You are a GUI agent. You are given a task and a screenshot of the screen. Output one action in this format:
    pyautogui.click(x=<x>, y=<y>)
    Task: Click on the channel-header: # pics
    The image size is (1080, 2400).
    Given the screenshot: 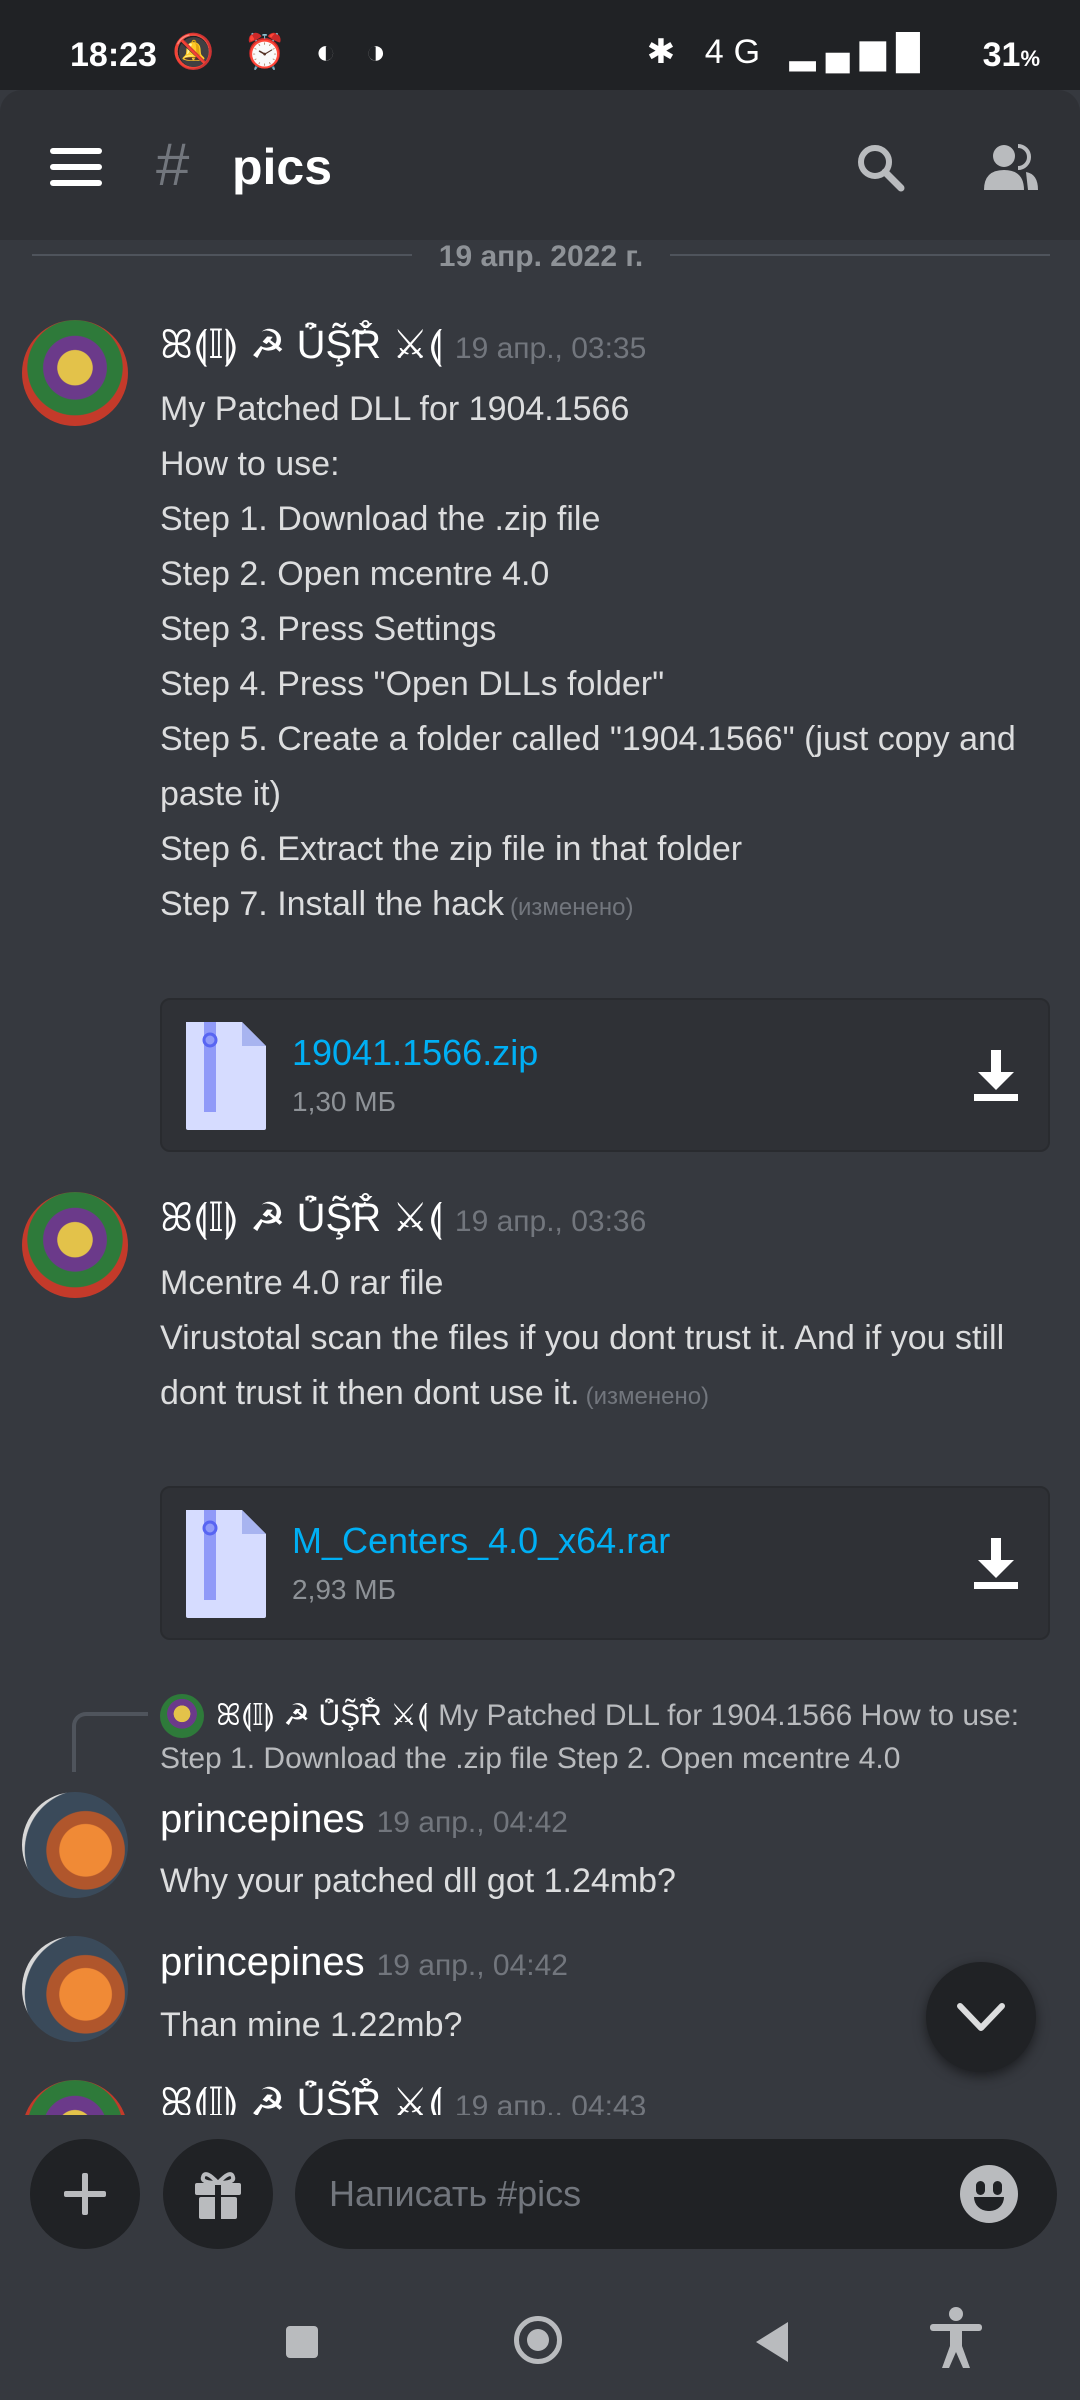 What is the action you would take?
    pyautogui.click(x=540, y=165)
    